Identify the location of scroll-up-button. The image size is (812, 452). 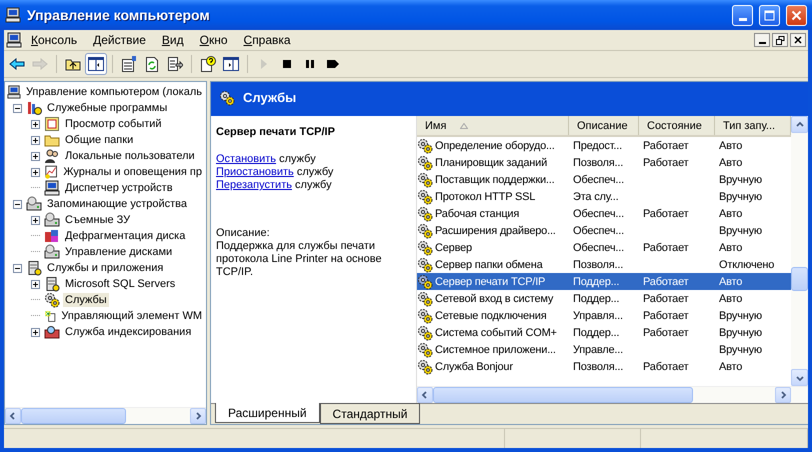
(799, 124).